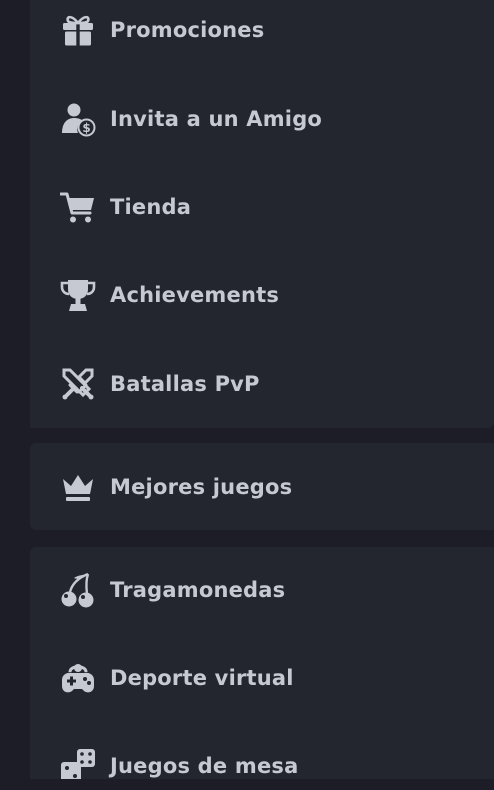 This screenshot has width=494, height=790. What do you see at coordinates (216, 119) in the screenshot?
I see `menu-item-label: Invita a un Amigo` at bounding box center [216, 119].